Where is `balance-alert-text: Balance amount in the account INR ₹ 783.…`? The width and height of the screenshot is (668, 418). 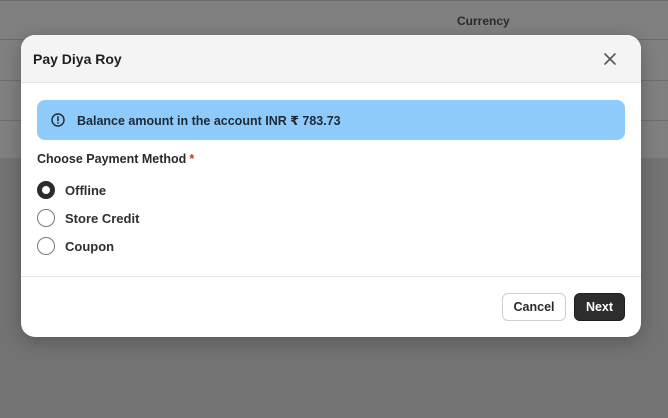 balance-alert-text: Balance amount in the account INR ₹ 783.… is located at coordinates (209, 120).